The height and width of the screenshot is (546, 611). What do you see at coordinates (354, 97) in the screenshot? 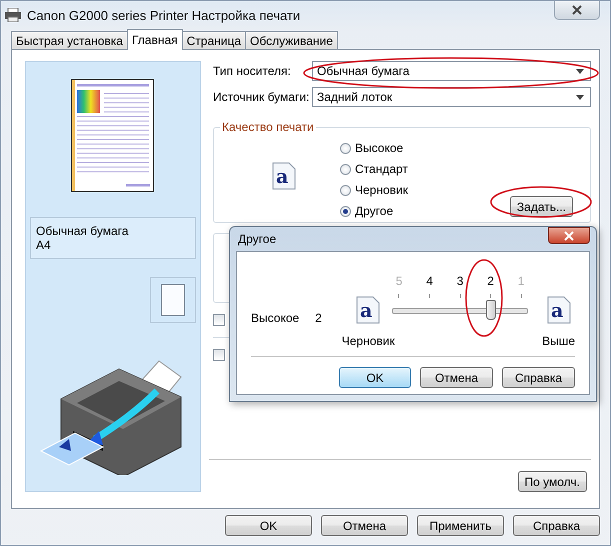
I see `dropdown-value: Задний лоток` at bounding box center [354, 97].